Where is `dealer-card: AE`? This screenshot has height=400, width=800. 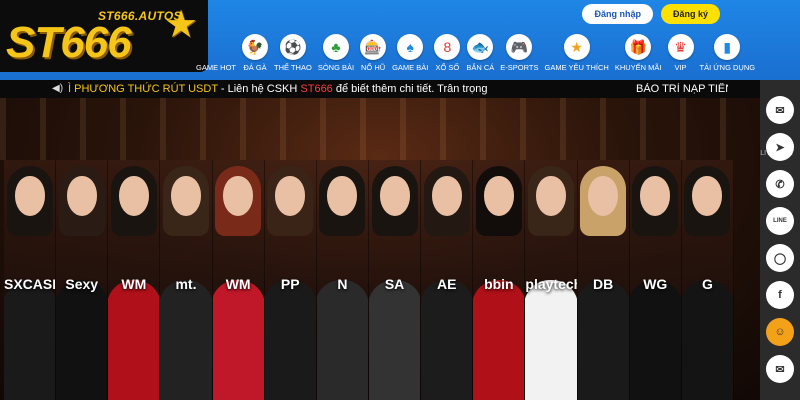
dealer-card: AE is located at coordinates (447, 280).